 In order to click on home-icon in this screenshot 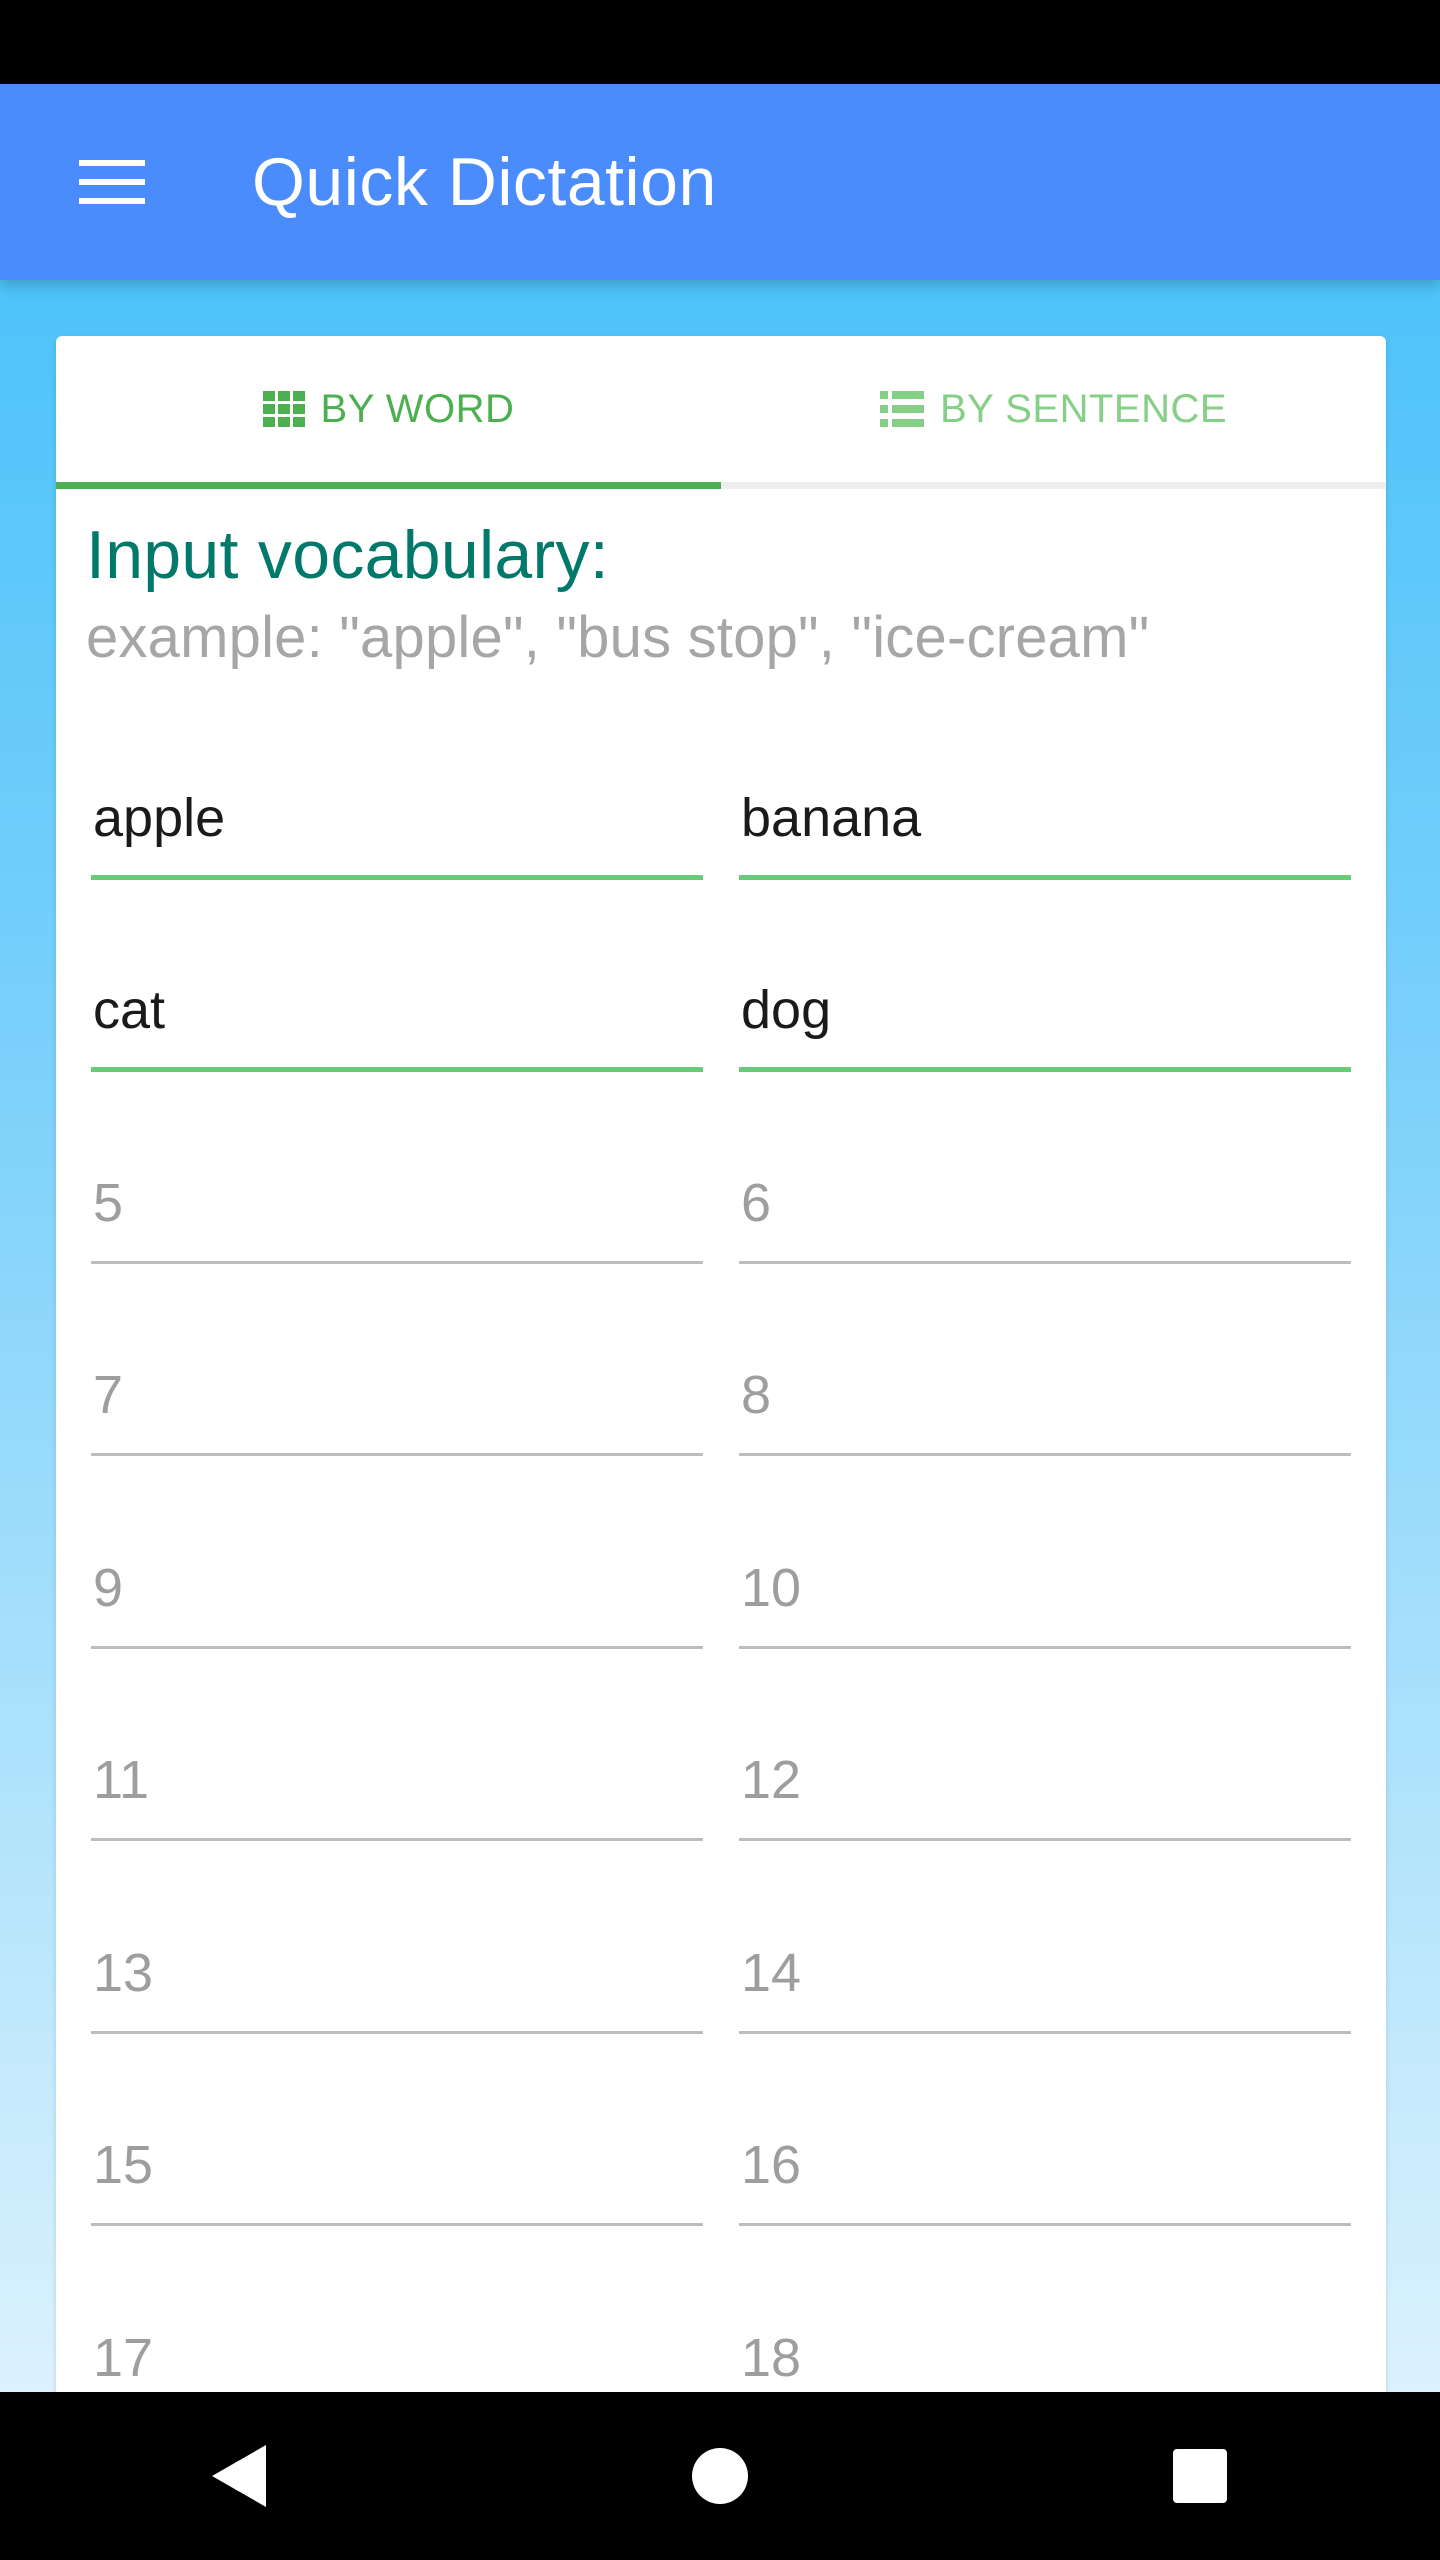, I will do `click(720, 2476)`.